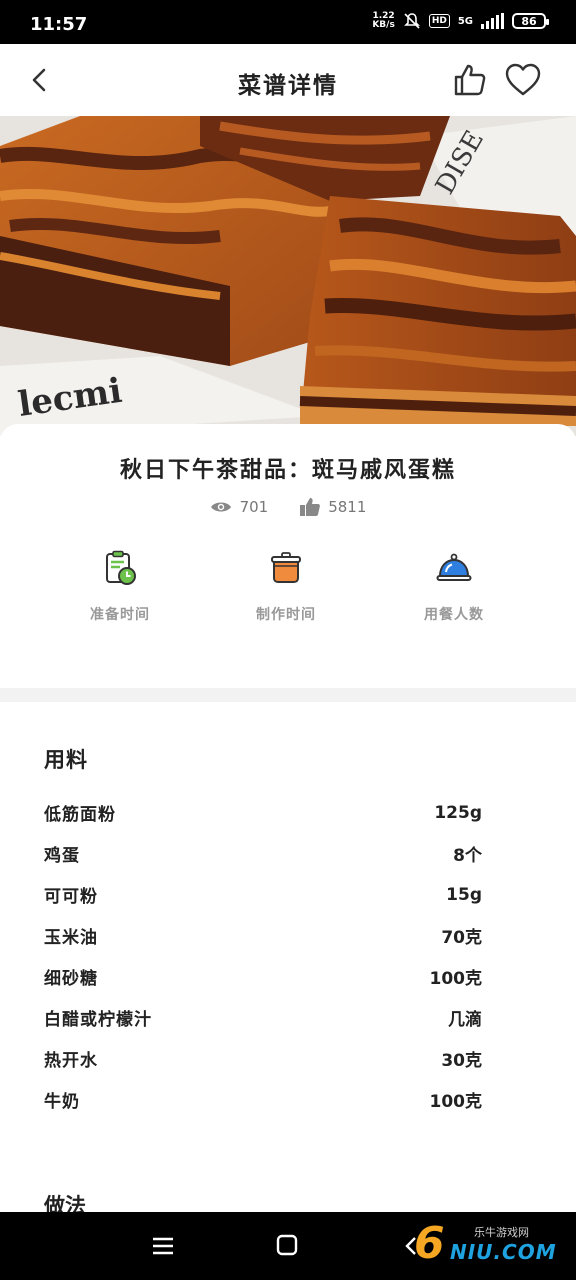  What do you see at coordinates (263, 814) in the screenshot?
I see `list-item: 低筋面粉 125g` at bounding box center [263, 814].